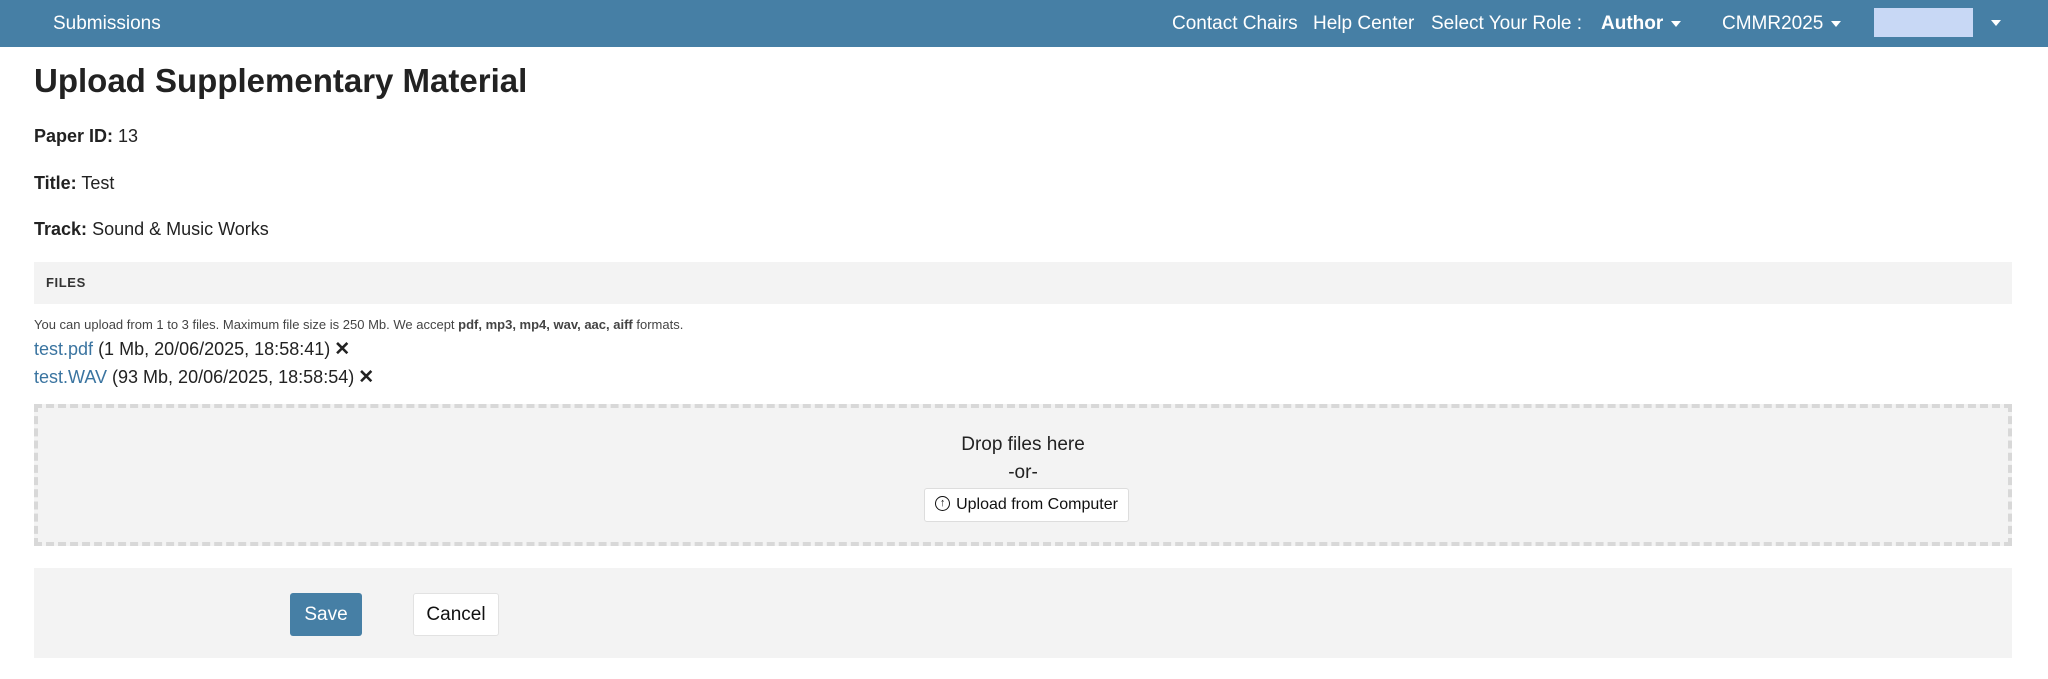  I want to click on nav-help-center-label: Help Center, so click(1364, 23).